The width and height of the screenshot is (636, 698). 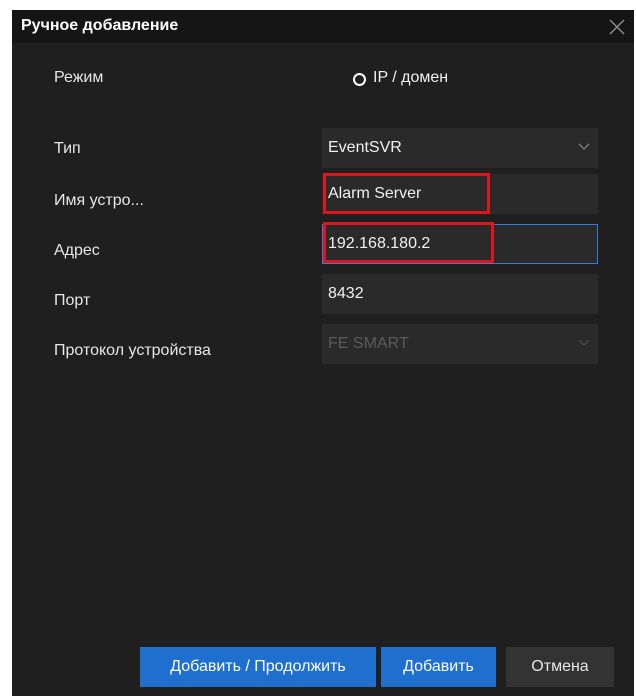 What do you see at coordinates (560, 667) in the screenshot?
I see `cancel-button: Отмена` at bounding box center [560, 667].